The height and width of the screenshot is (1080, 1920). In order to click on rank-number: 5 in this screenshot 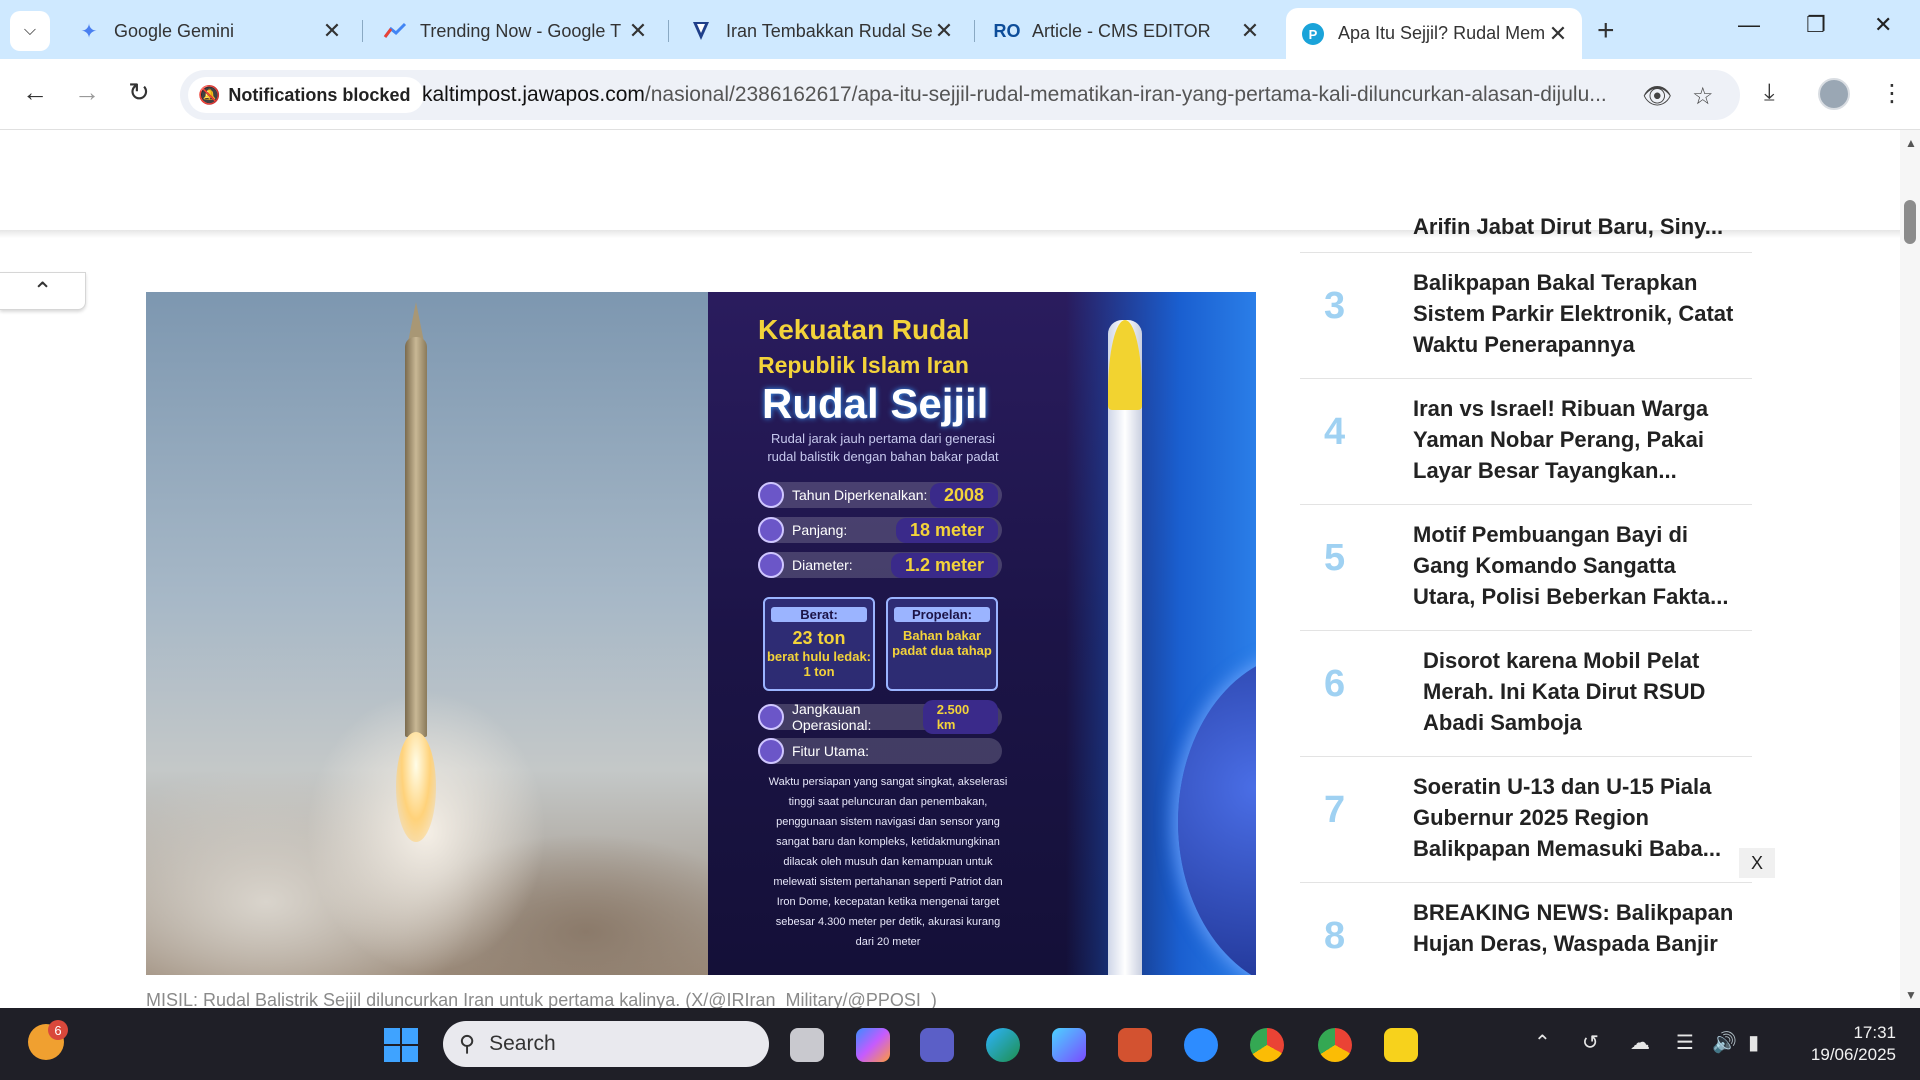, I will do `click(1335, 558)`.